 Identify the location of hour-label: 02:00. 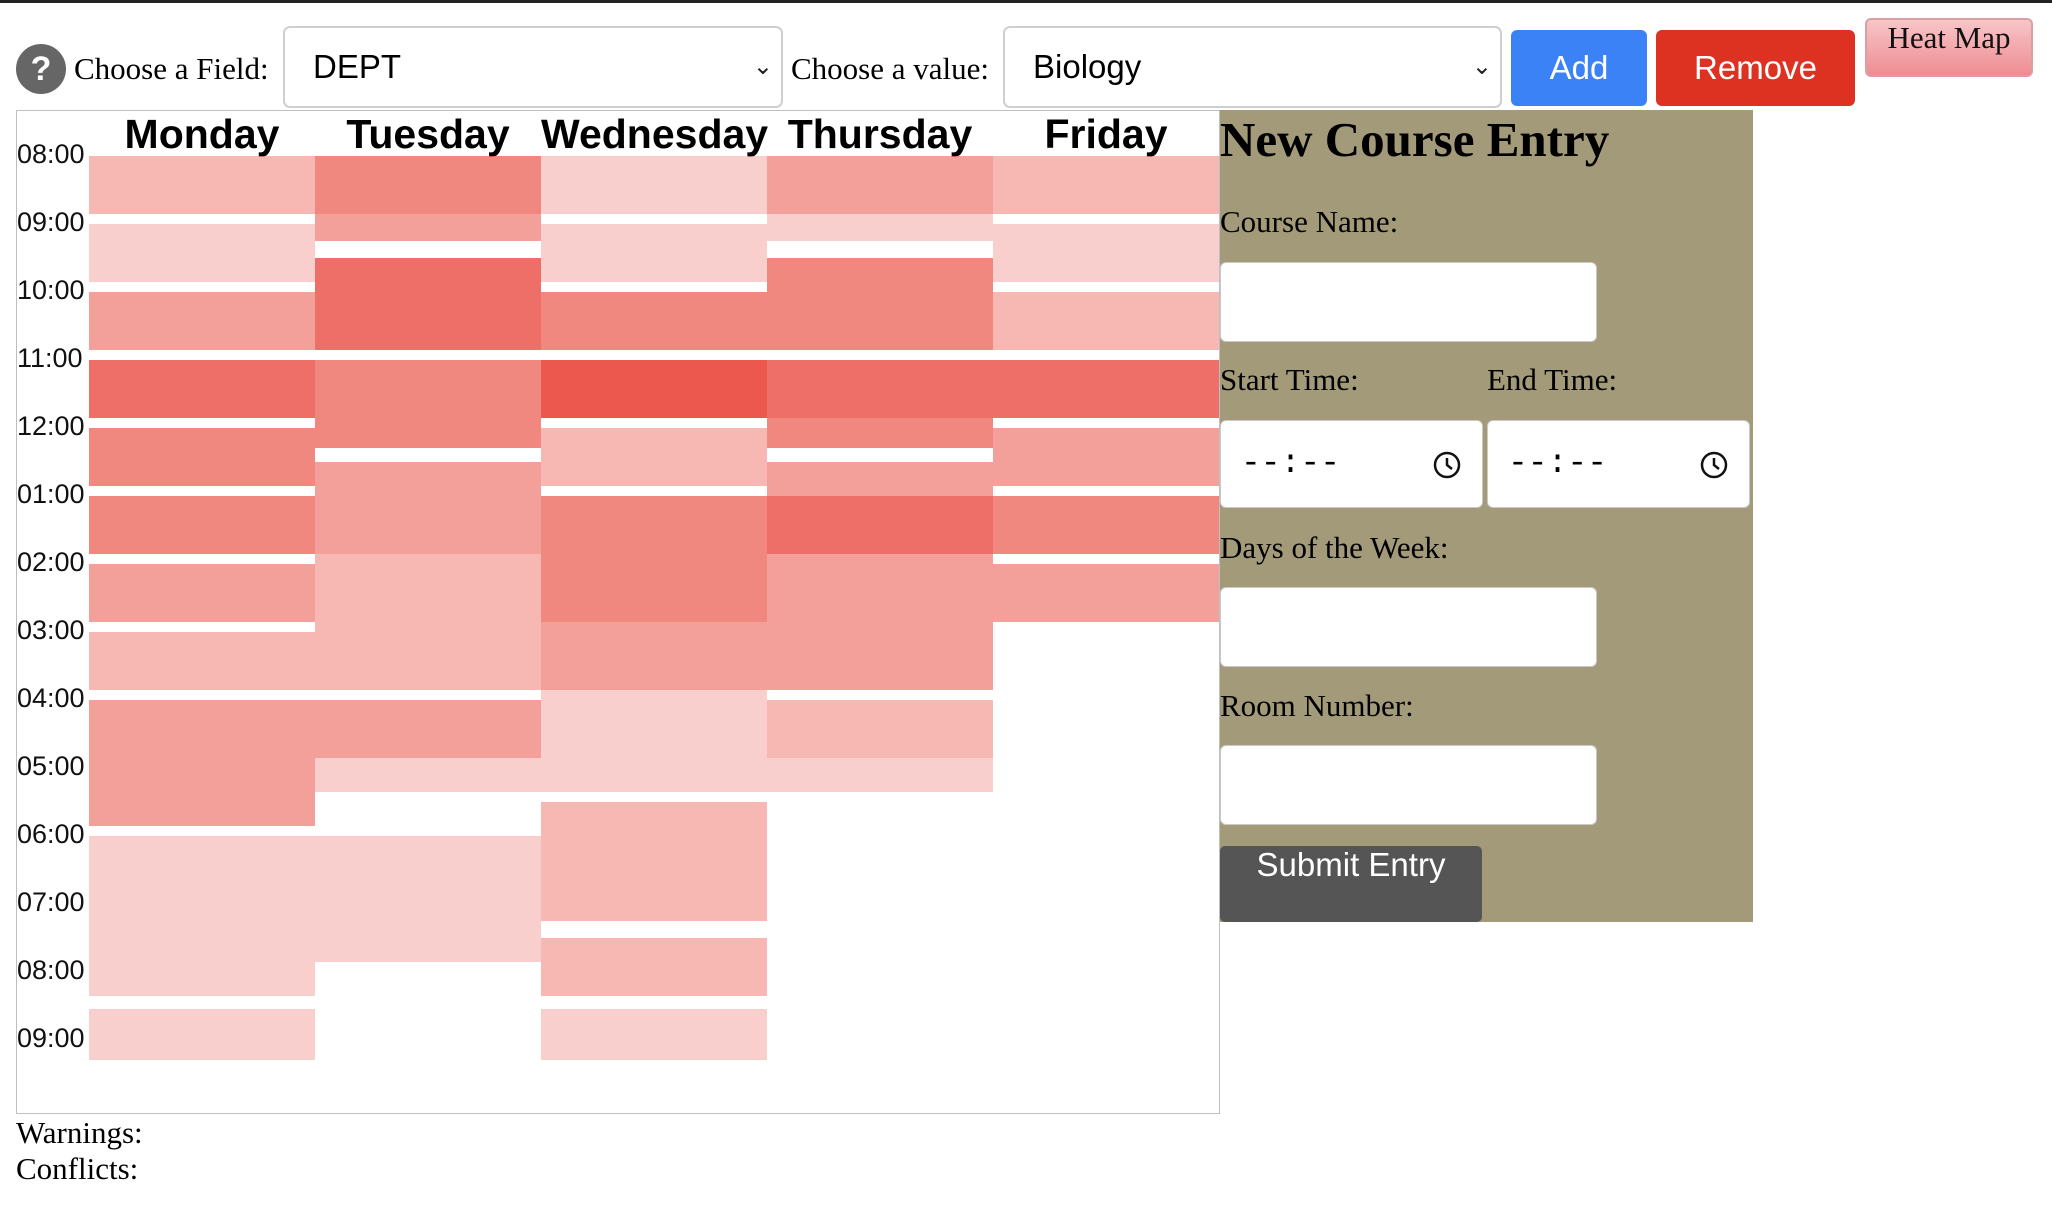
(51, 562).